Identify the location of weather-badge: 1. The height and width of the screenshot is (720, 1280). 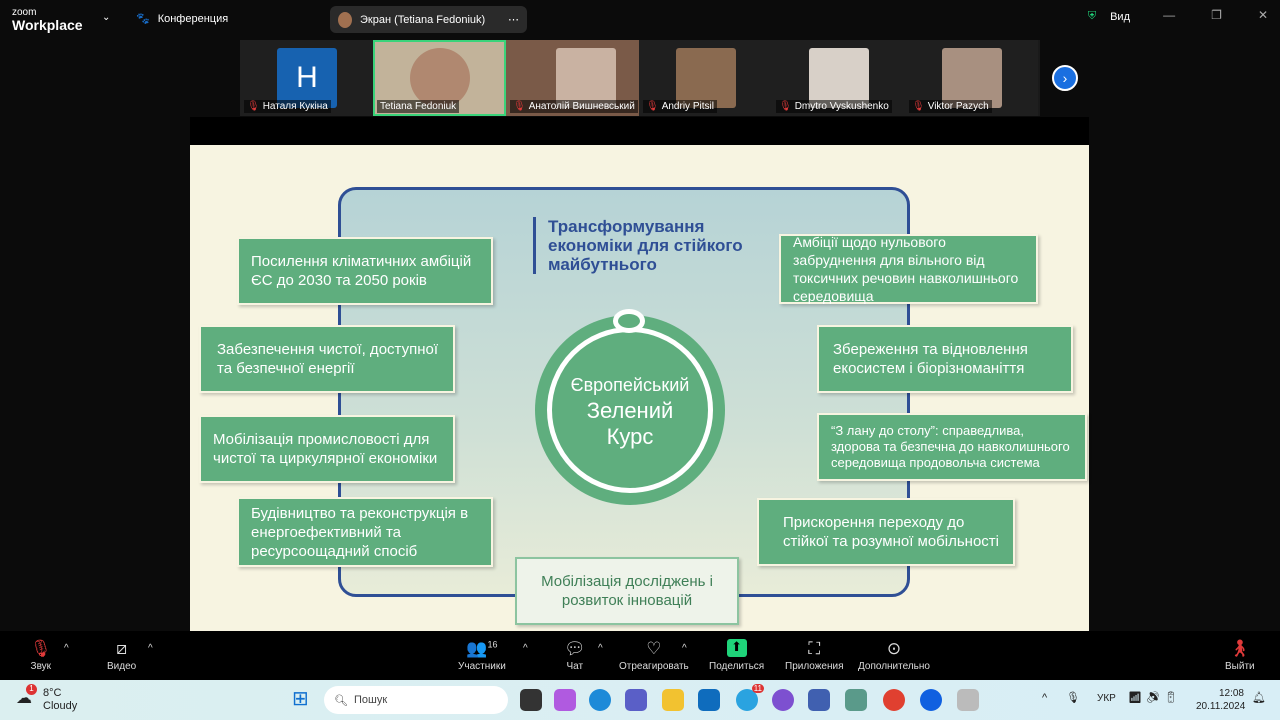
(31, 689).